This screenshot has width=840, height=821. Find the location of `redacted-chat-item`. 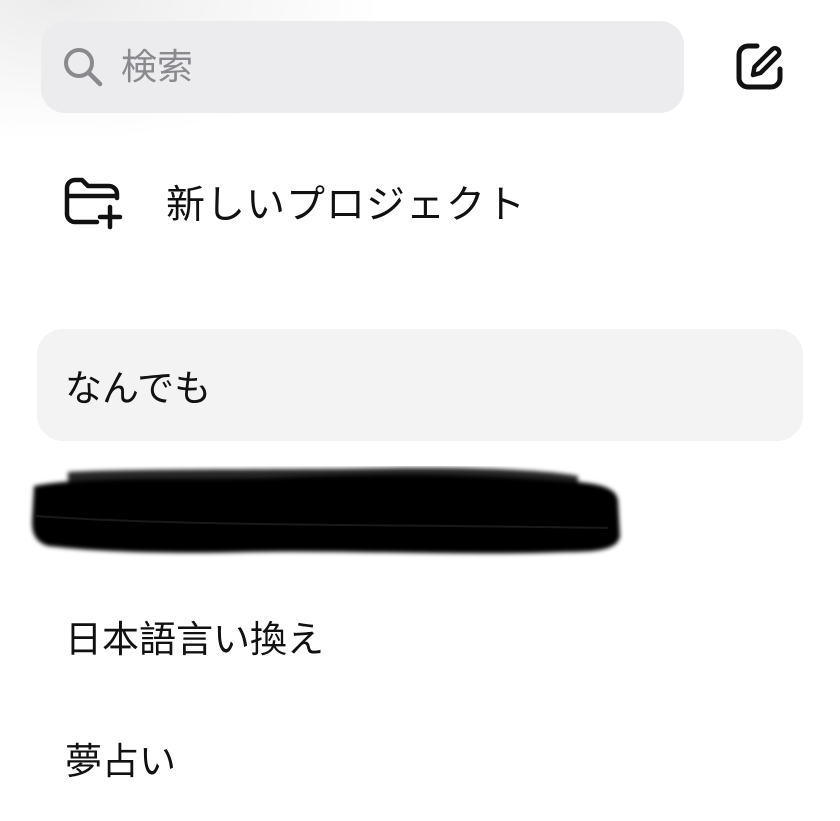

redacted-chat-item is located at coordinates (326, 512).